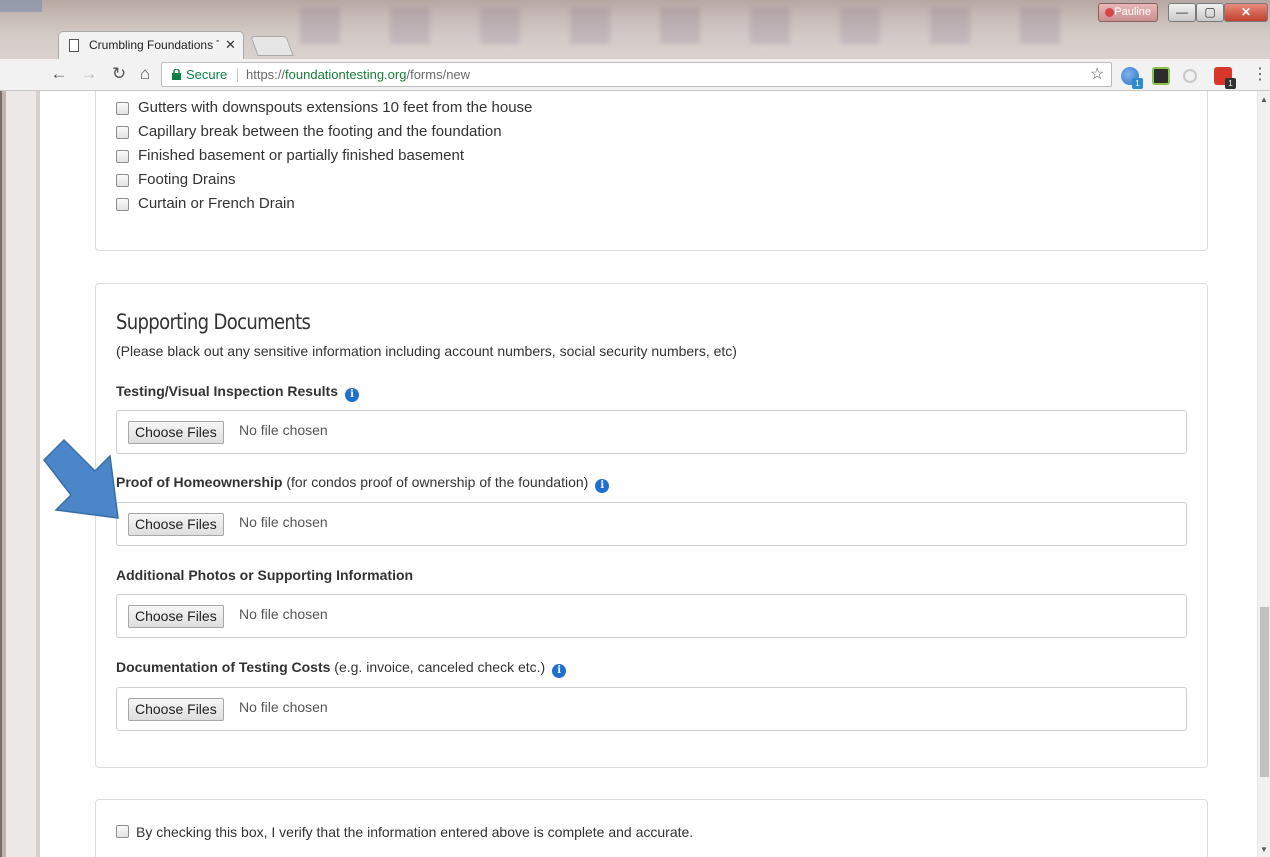  Describe the element at coordinates (651, 616) in the screenshot. I see `file-input-additional-photos: Choose Files No file chosen` at that location.